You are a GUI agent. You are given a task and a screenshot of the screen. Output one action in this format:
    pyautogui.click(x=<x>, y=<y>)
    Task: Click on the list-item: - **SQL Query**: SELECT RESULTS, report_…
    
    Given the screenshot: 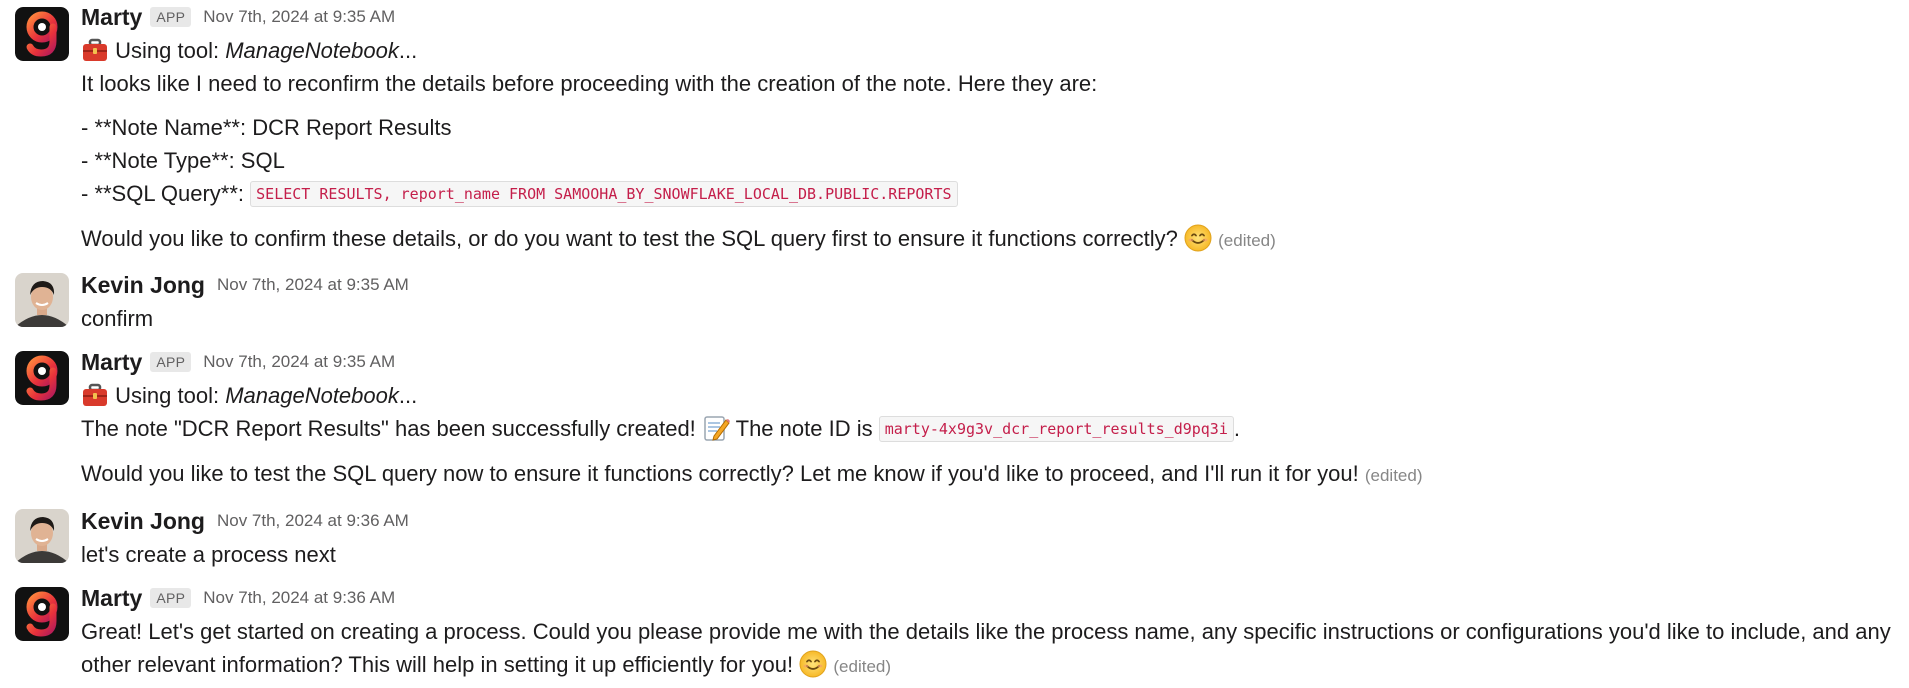 What is the action you would take?
    pyautogui.click(x=988, y=194)
    